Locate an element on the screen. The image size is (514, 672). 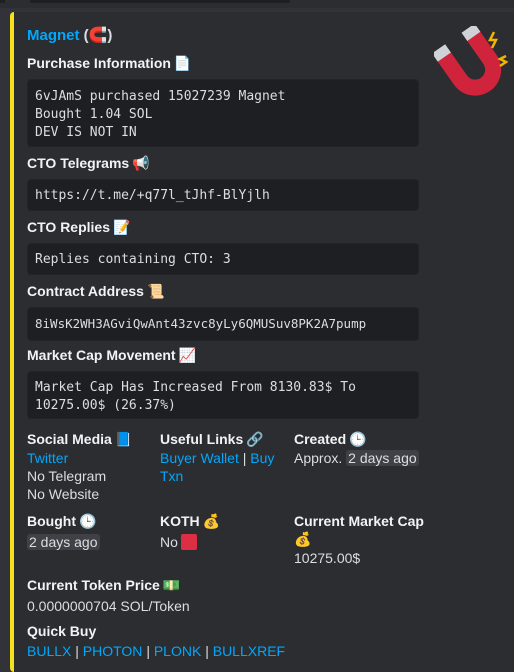
cto-replies-label: CTO Replies is located at coordinates (68, 227).